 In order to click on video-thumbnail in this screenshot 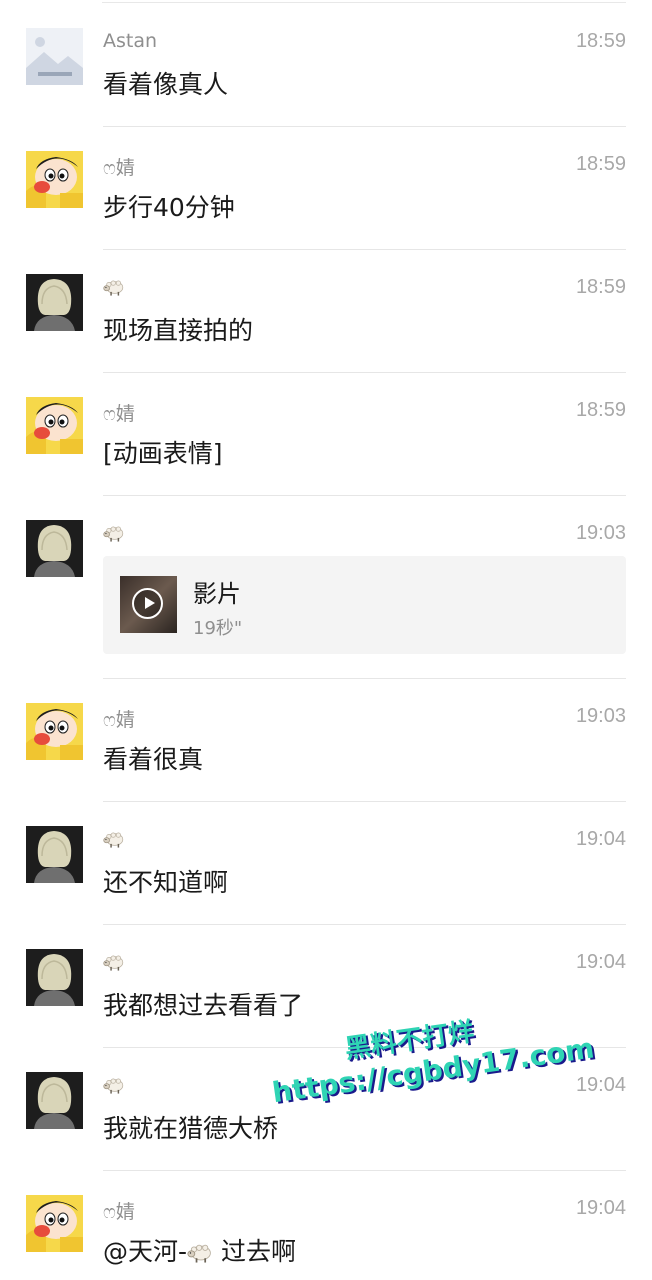, I will do `click(148, 604)`.